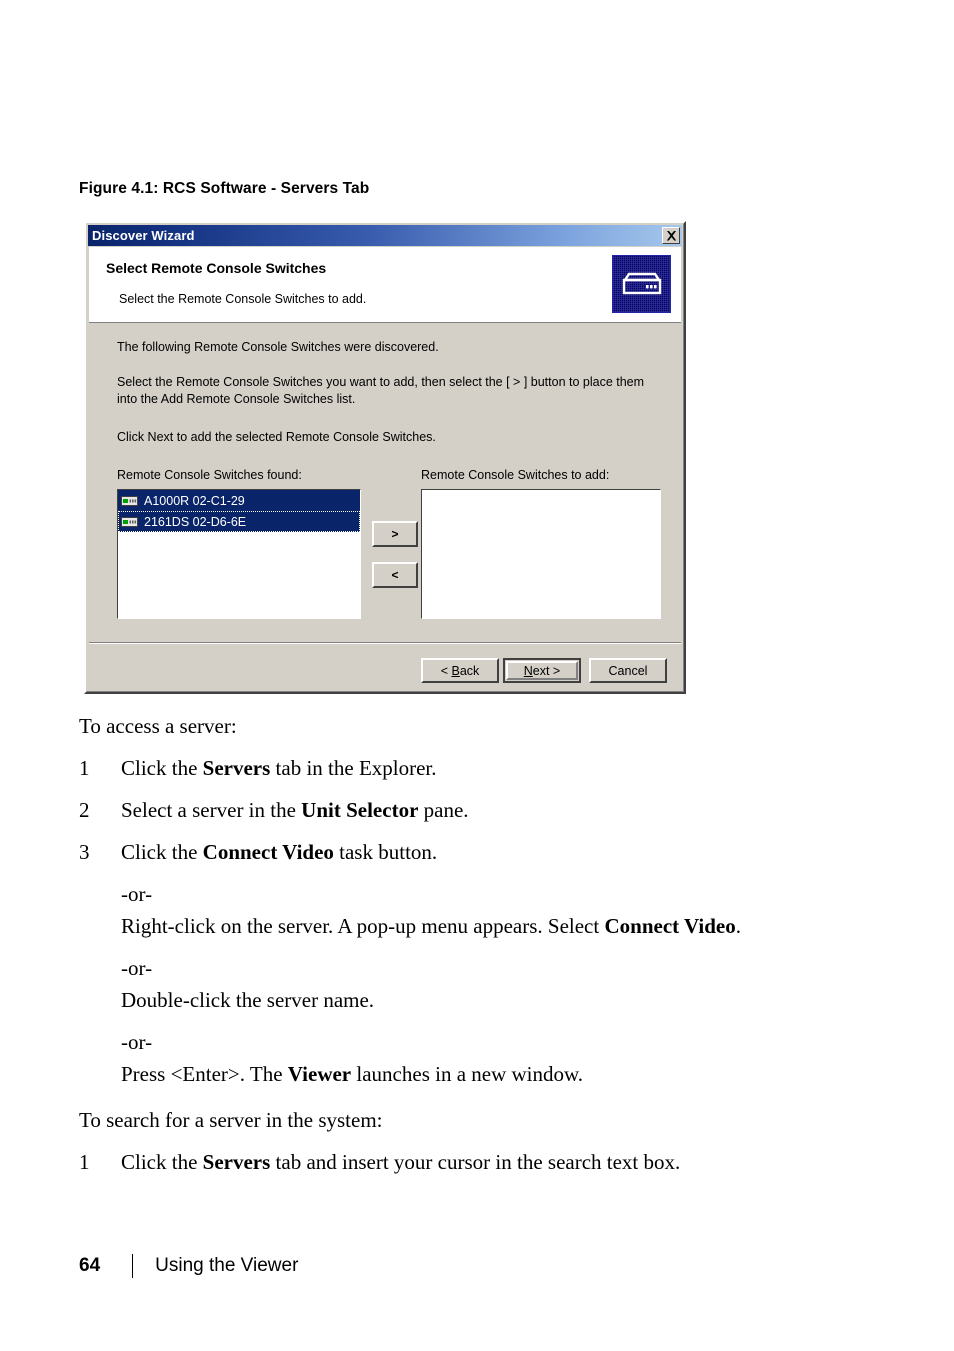 This screenshot has height=1351, width=954. What do you see at coordinates (541, 554) in the screenshot?
I see `switches-to-add-listbox` at bounding box center [541, 554].